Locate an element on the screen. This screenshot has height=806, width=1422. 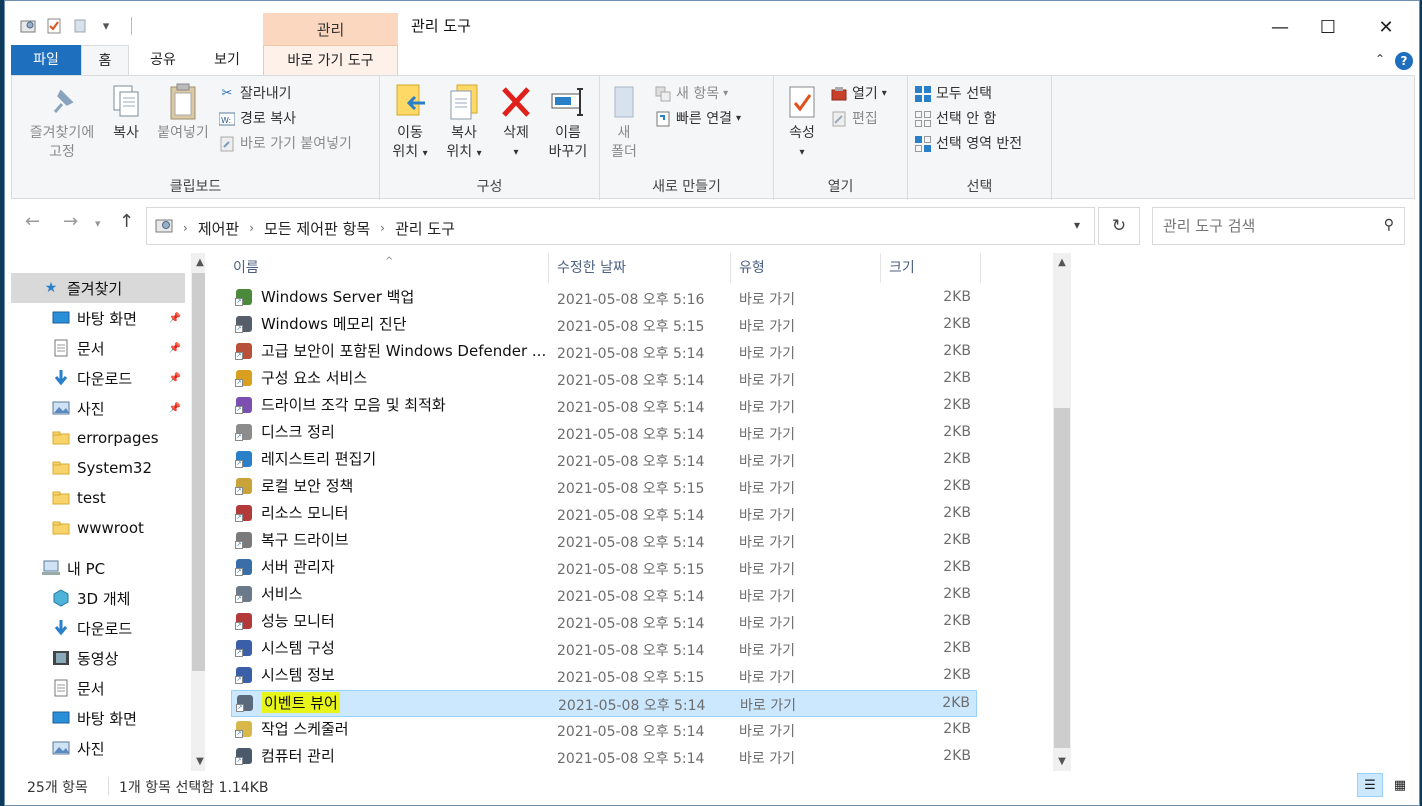
breadcrumb-all-items: 모든 제어판 항목 is located at coordinates (317, 228).